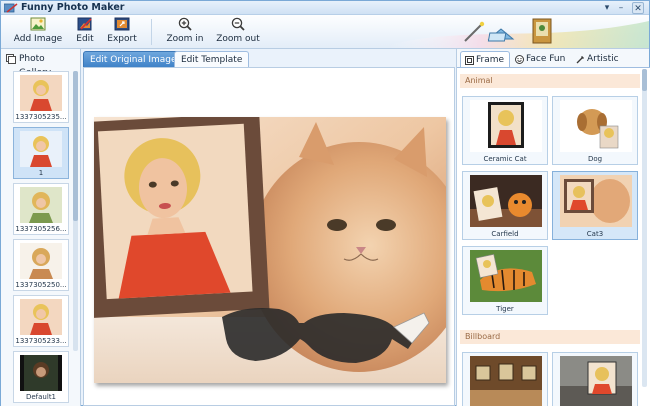  Describe the element at coordinates (85, 32) in the screenshot. I see `edit-button: Edit` at that location.